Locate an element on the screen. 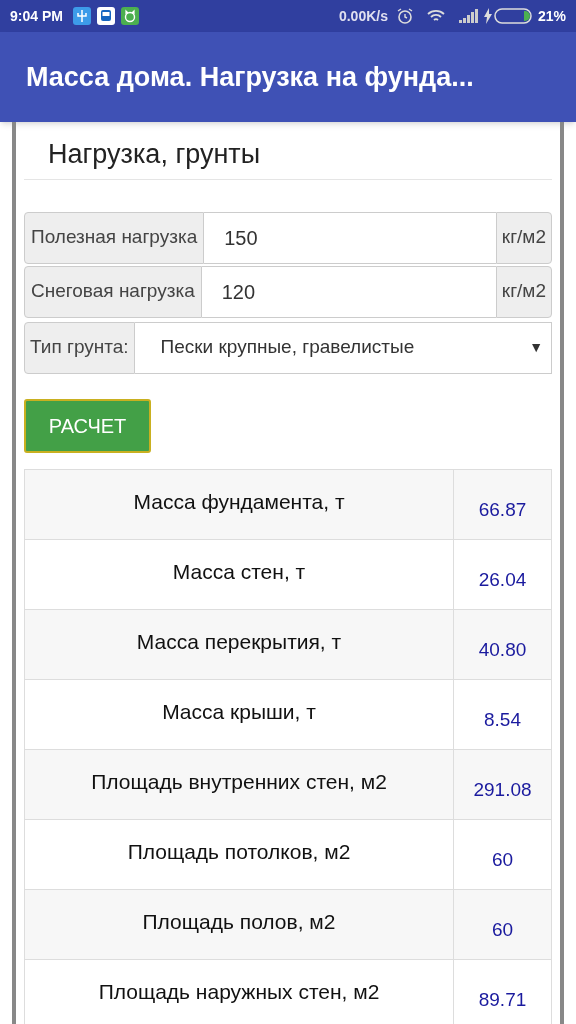  field-label: Снеговая нагрузка is located at coordinates (113, 291).